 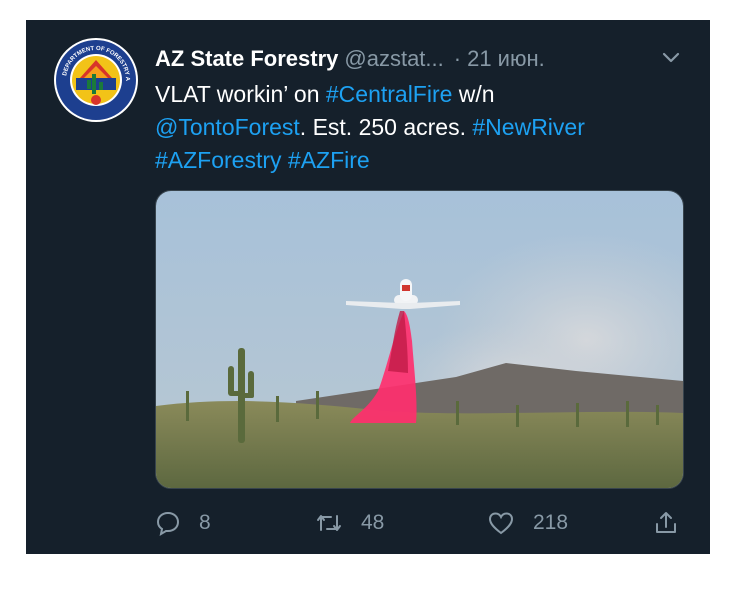 What do you see at coordinates (386, 127) in the screenshot?
I see `text-part: . Est. 250 acres.` at bounding box center [386, 127].